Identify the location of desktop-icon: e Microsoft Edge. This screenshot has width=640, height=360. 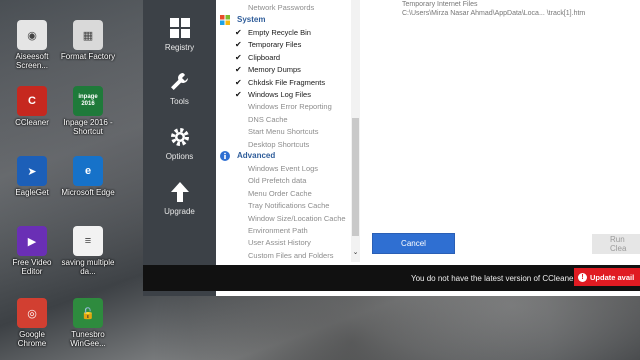
(88, 176).